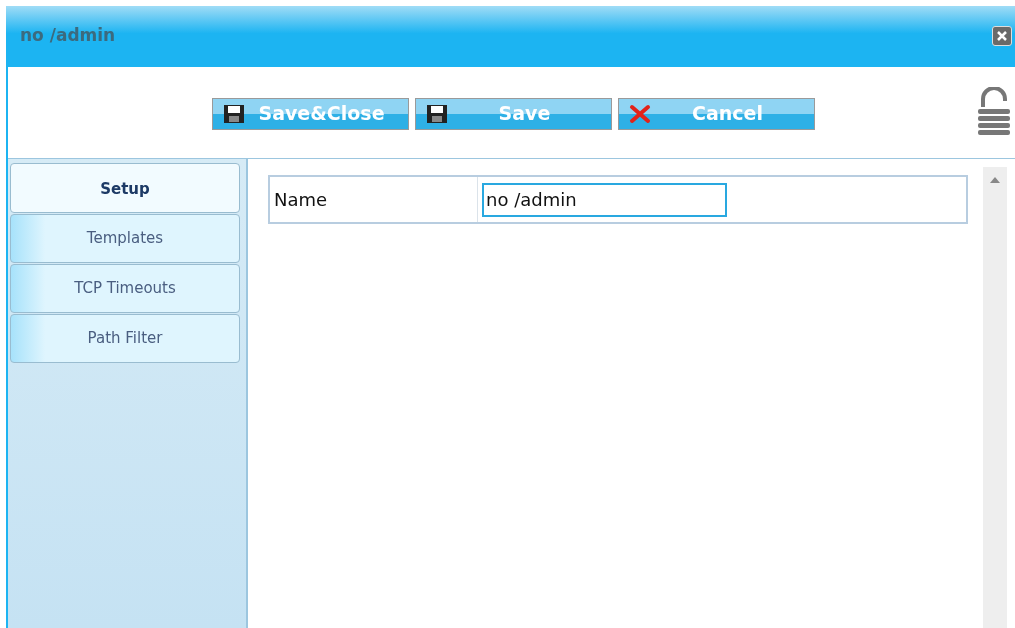 This screenshot has width=1015, height=628. What do you see at coordinates (995, 397) in the screenshot?
I see `scrollbar` at bounding box center [995, 397].